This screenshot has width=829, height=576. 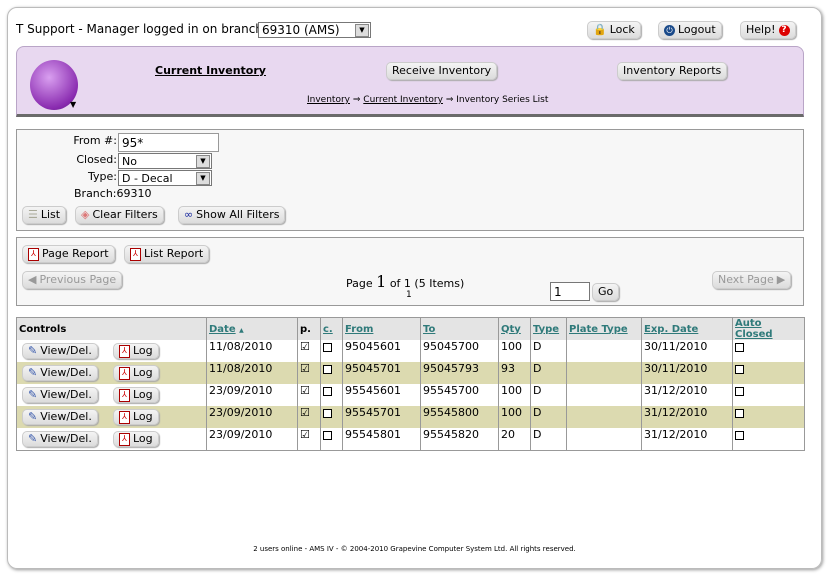 What do you see at coordinates (690, 30) in the screenshot?
I see `logout-button: ⏻ Logout` at bounding box center [690, 30].